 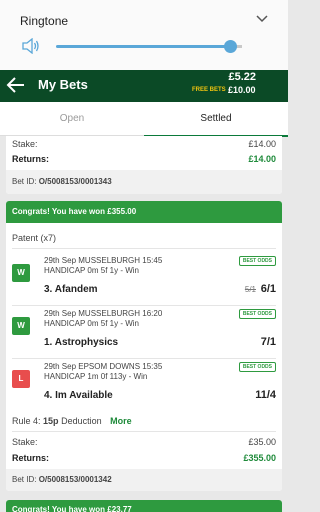 I want to click on tab-settled: Settled, so click(x=216, y=119).